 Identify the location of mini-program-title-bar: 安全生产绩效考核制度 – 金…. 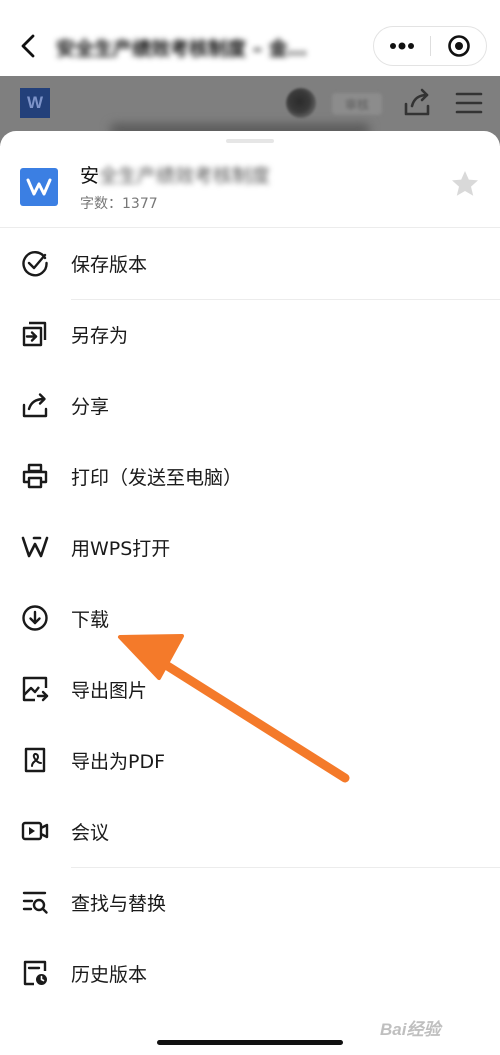
(250, 38).